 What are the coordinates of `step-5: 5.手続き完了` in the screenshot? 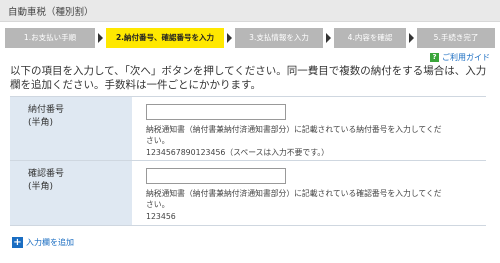 It's located at (456, 38).